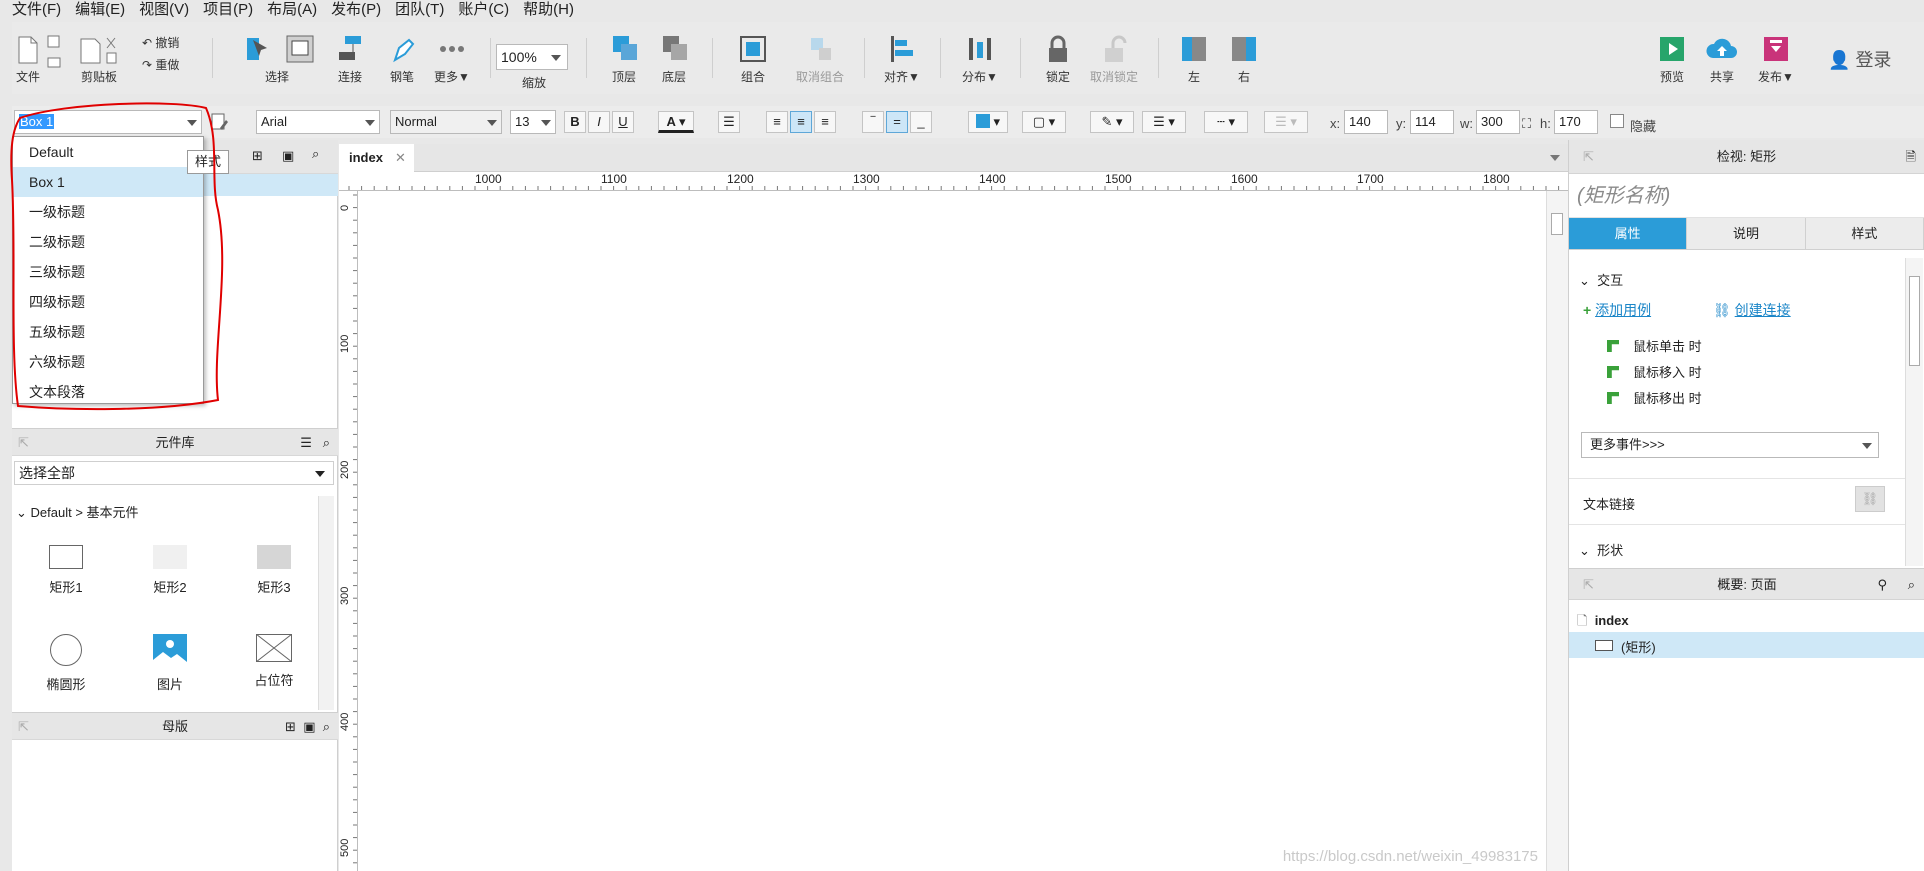 The width and height of the screenshot is (1924, 871). I want to click on tab-style: 样式, so click(1864, 233).